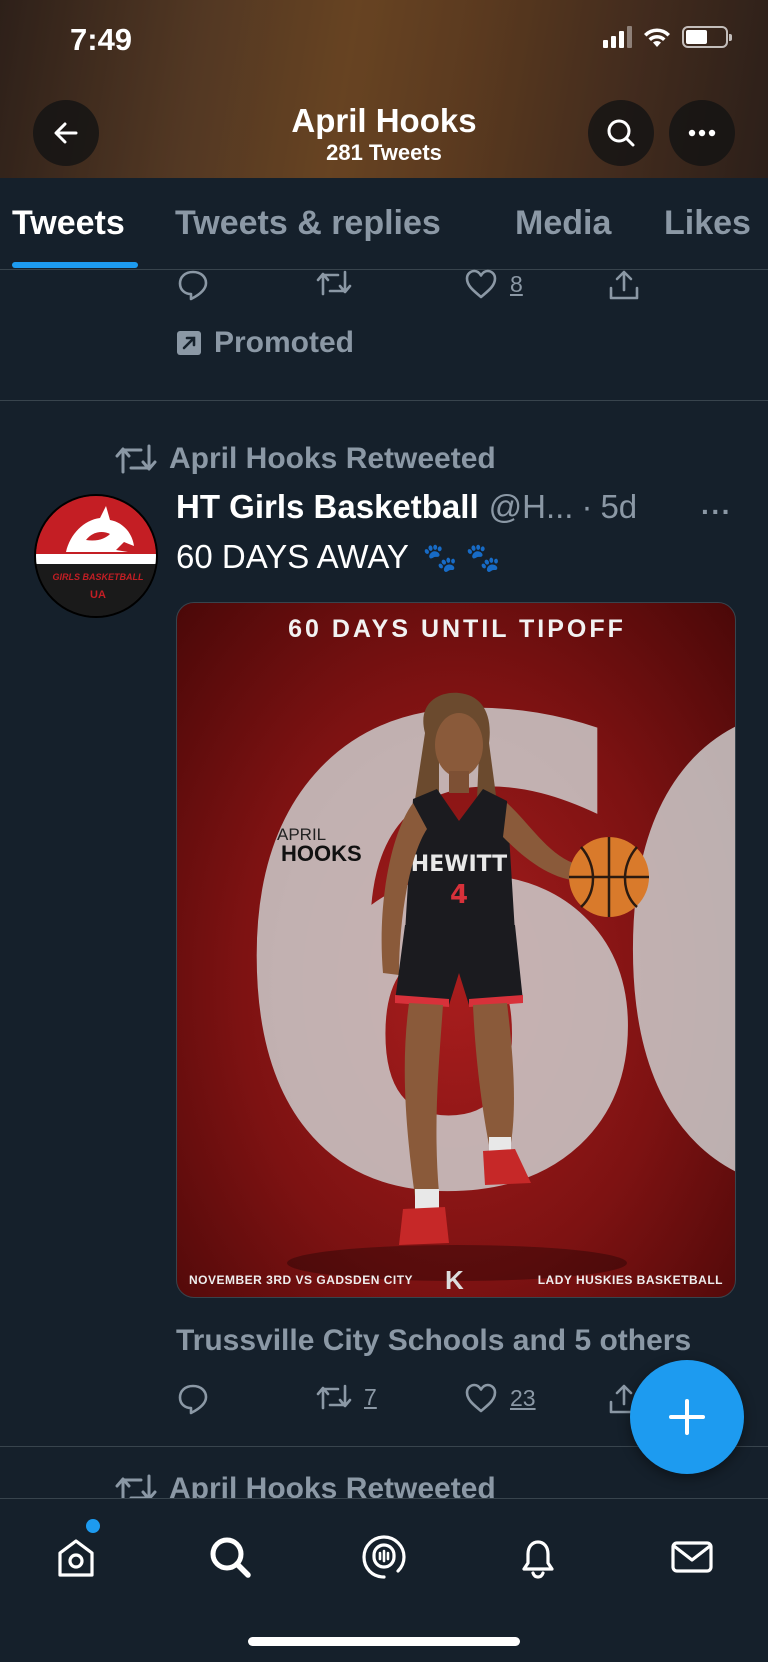 The image size is (768, 1662). I want to click on nav-messages, so click(692, 1557).